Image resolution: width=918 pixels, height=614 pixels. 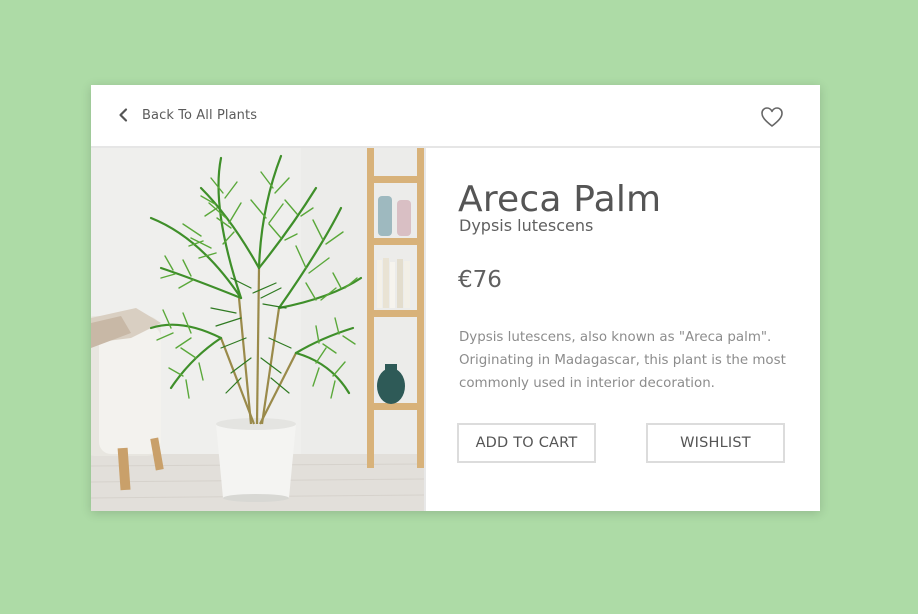 What do you see at coordinates (123, 115) in the screenshot?
I see `chevron-left-icon` at bounding box center [123, 115].